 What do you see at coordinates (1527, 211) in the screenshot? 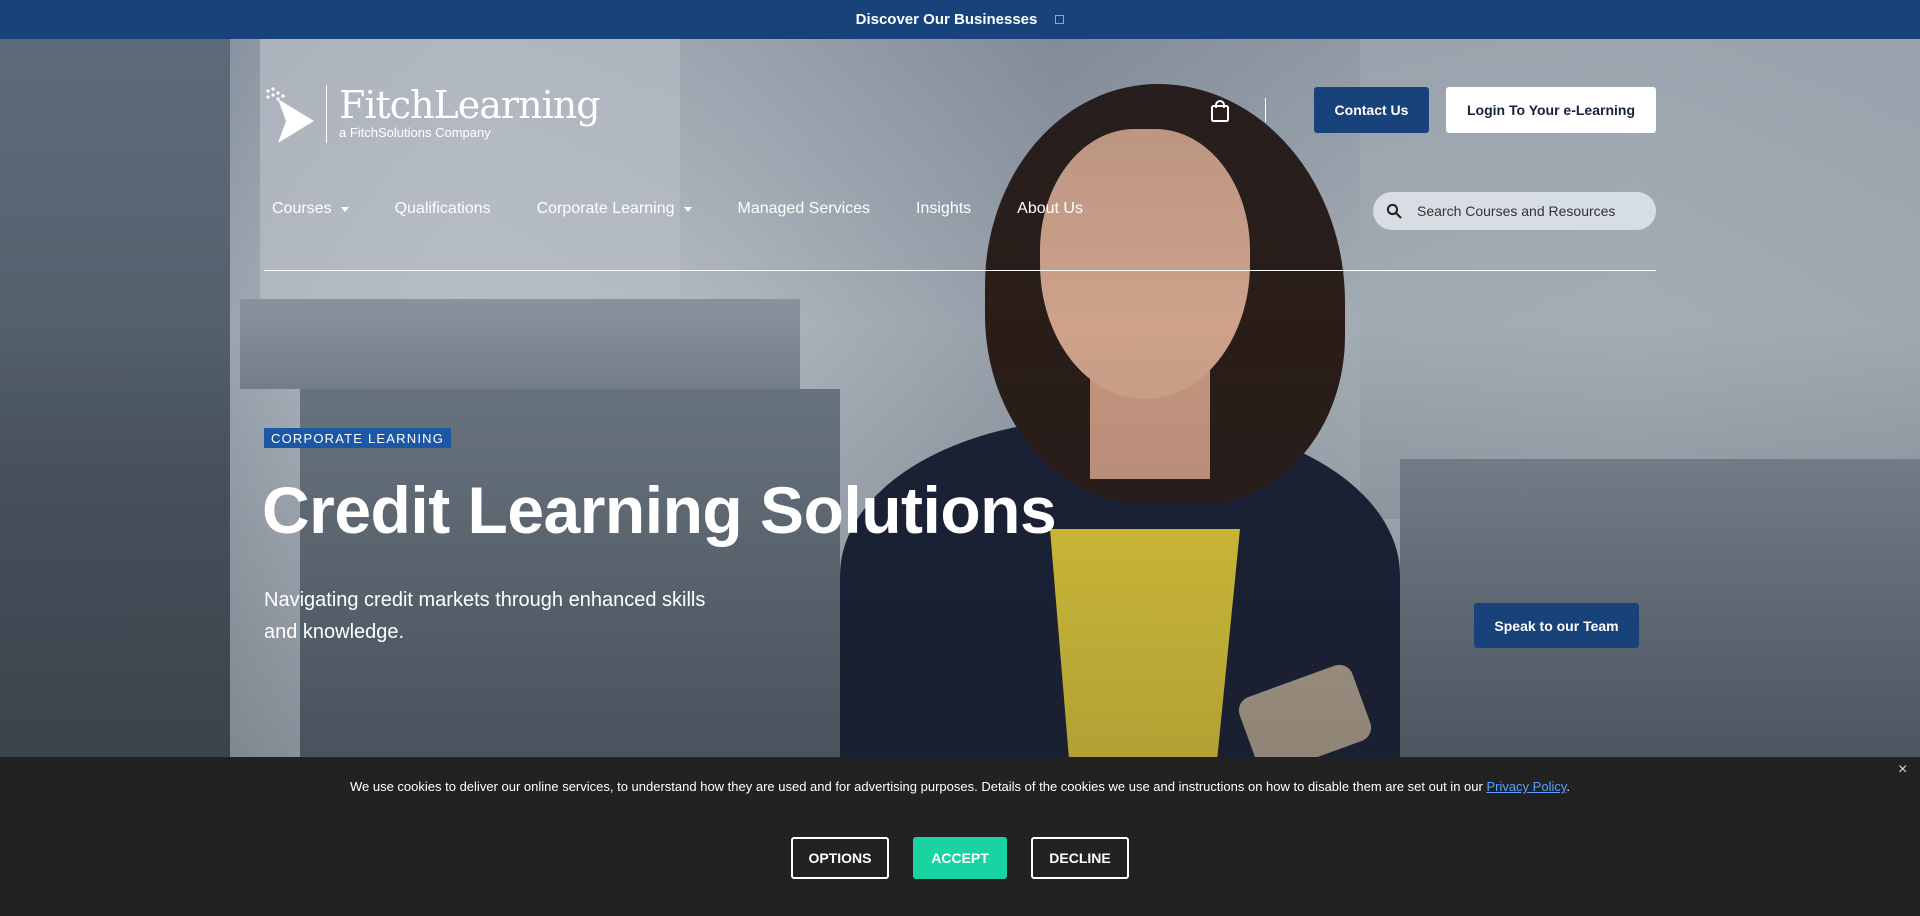
I see `search-input` at bounding box center [1527, 211].